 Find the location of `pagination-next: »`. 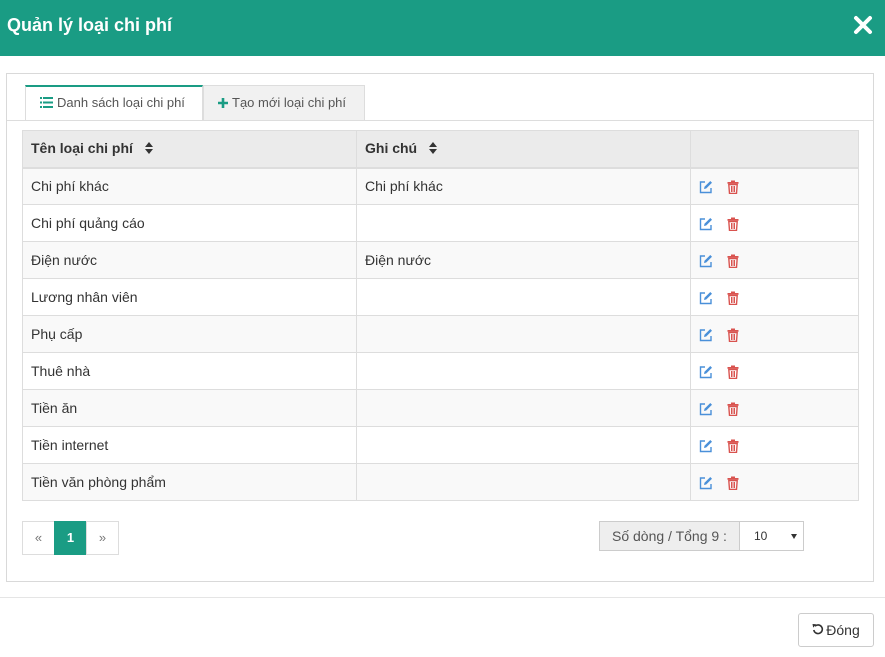

pagination-next: » is located at coordinates (102, 538).